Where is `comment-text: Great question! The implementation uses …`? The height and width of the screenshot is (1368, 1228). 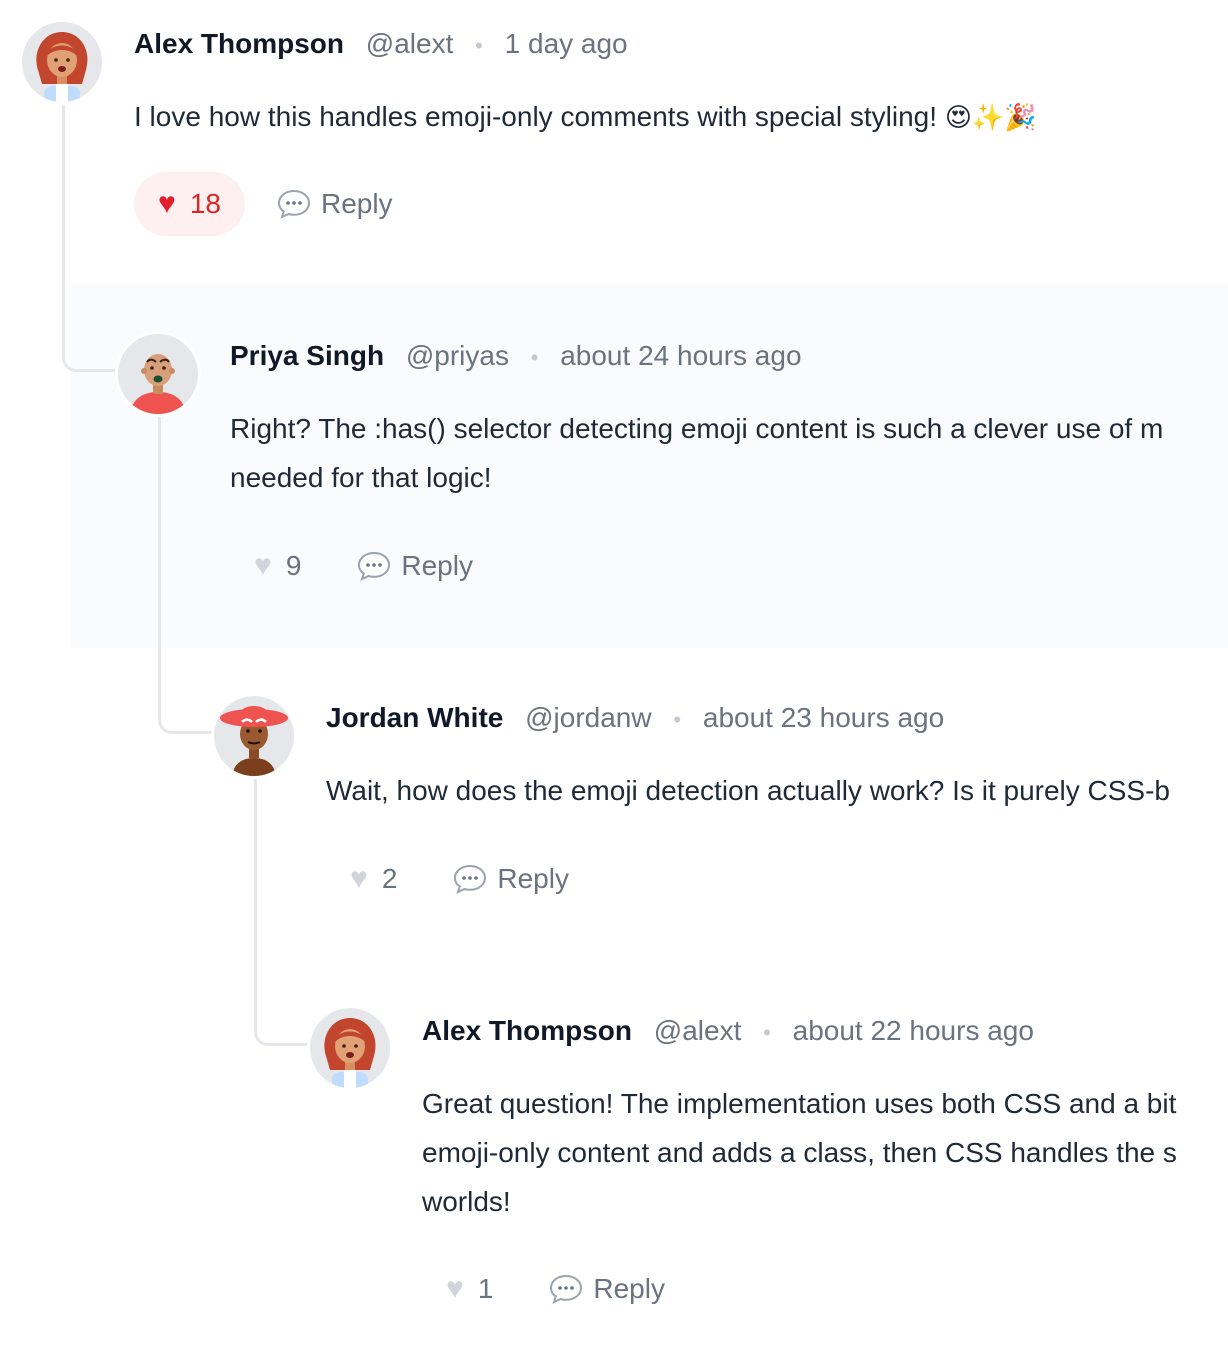
comment-text: Great question! The implementation uses … is located at coordinates (799, 1152).